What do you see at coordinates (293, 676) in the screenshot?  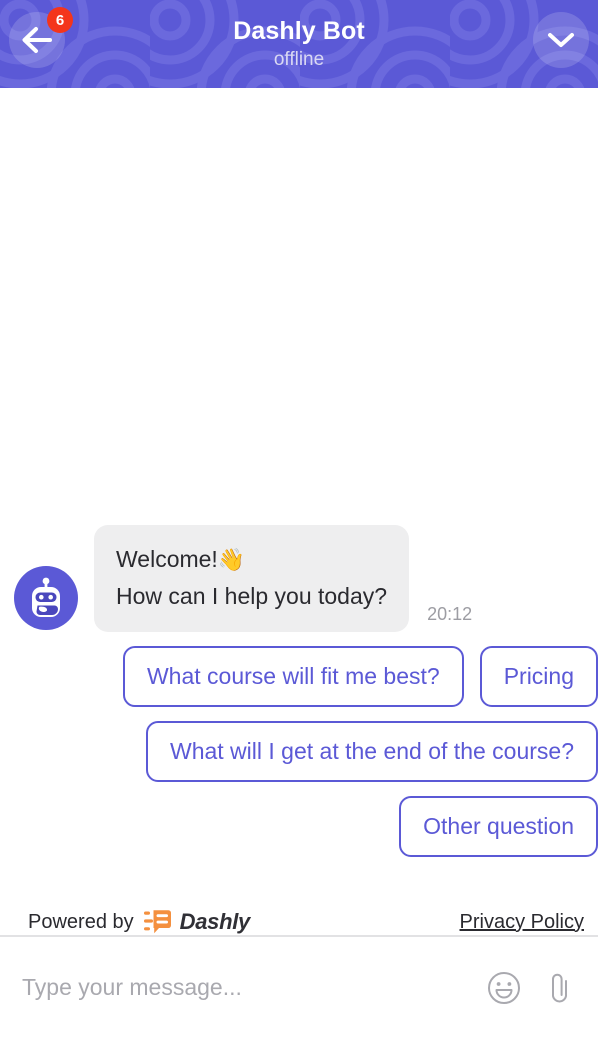 I see `quick-reply-button: What course will fit me best?` at bounding box center [293, 676].